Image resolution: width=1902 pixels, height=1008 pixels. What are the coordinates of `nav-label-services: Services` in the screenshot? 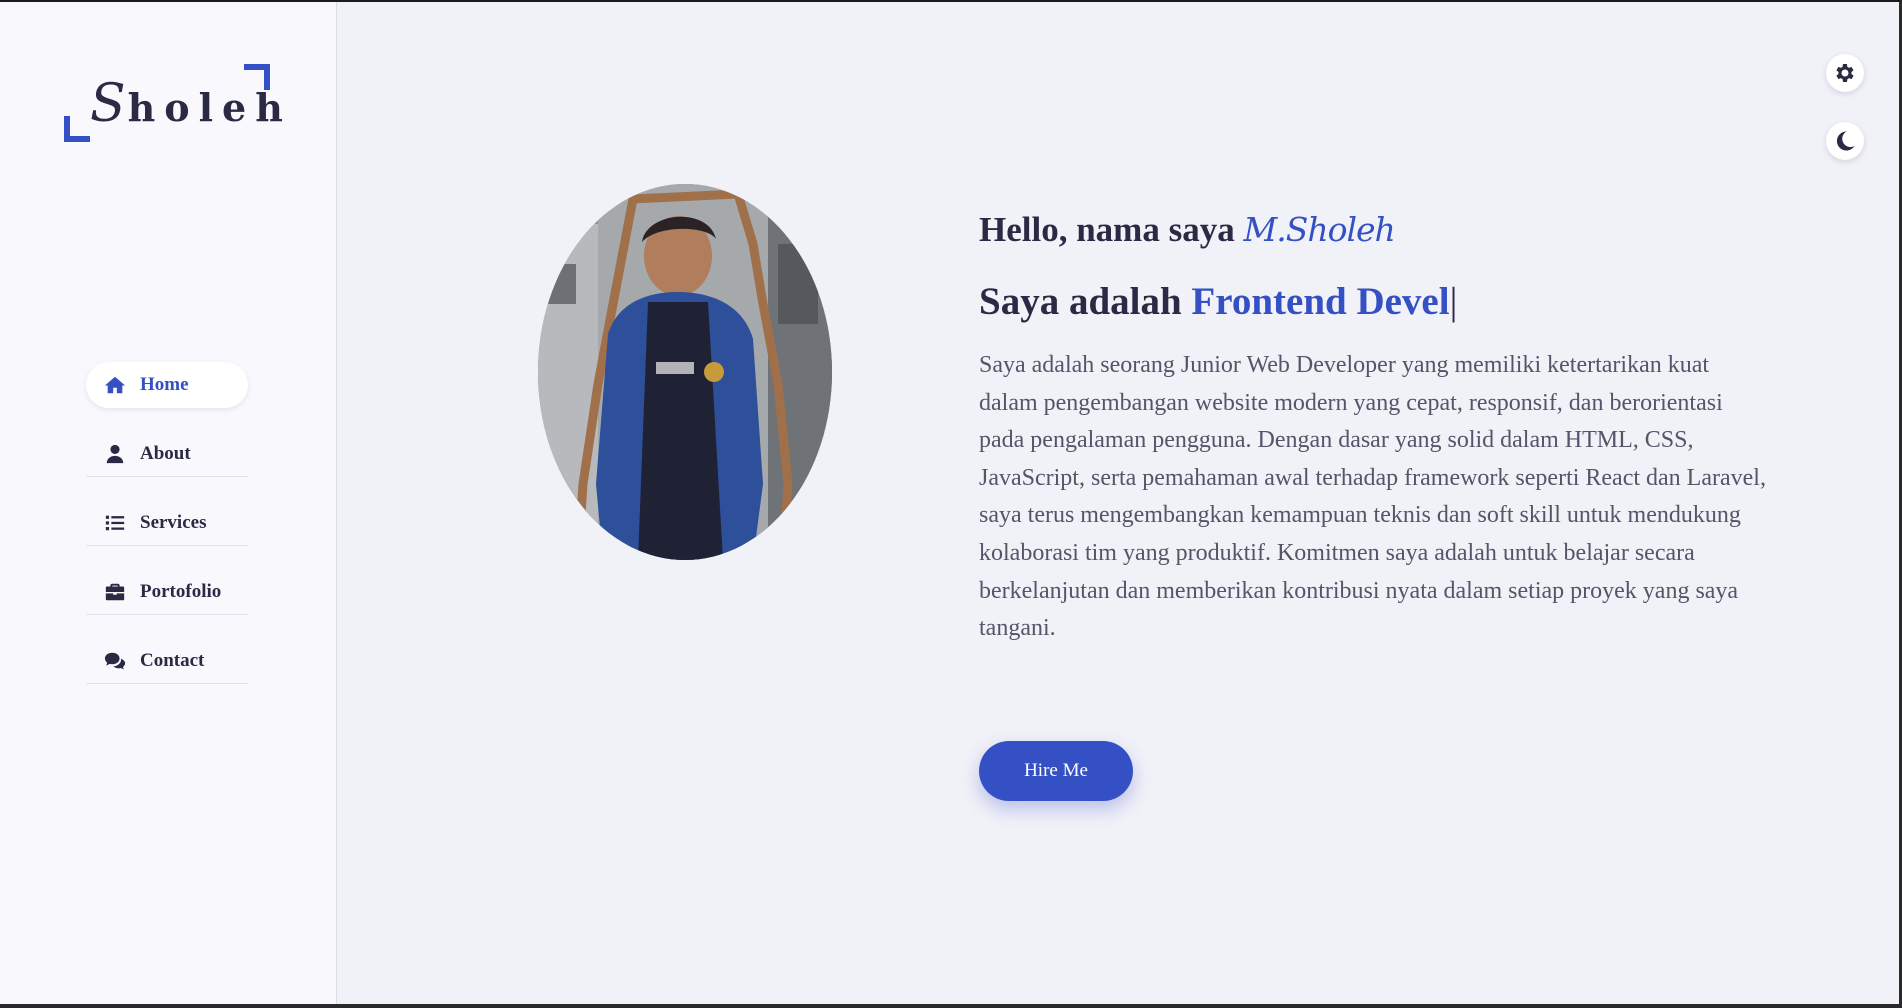 It's located at (173, 522).